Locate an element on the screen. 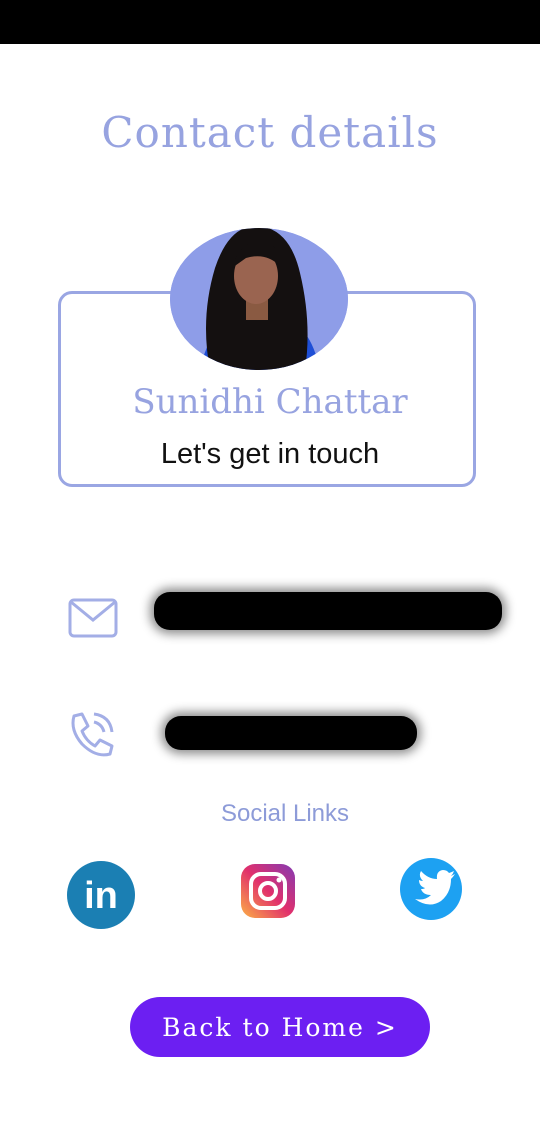  social-links-title: Social Links is located at coordinates (285, 813).